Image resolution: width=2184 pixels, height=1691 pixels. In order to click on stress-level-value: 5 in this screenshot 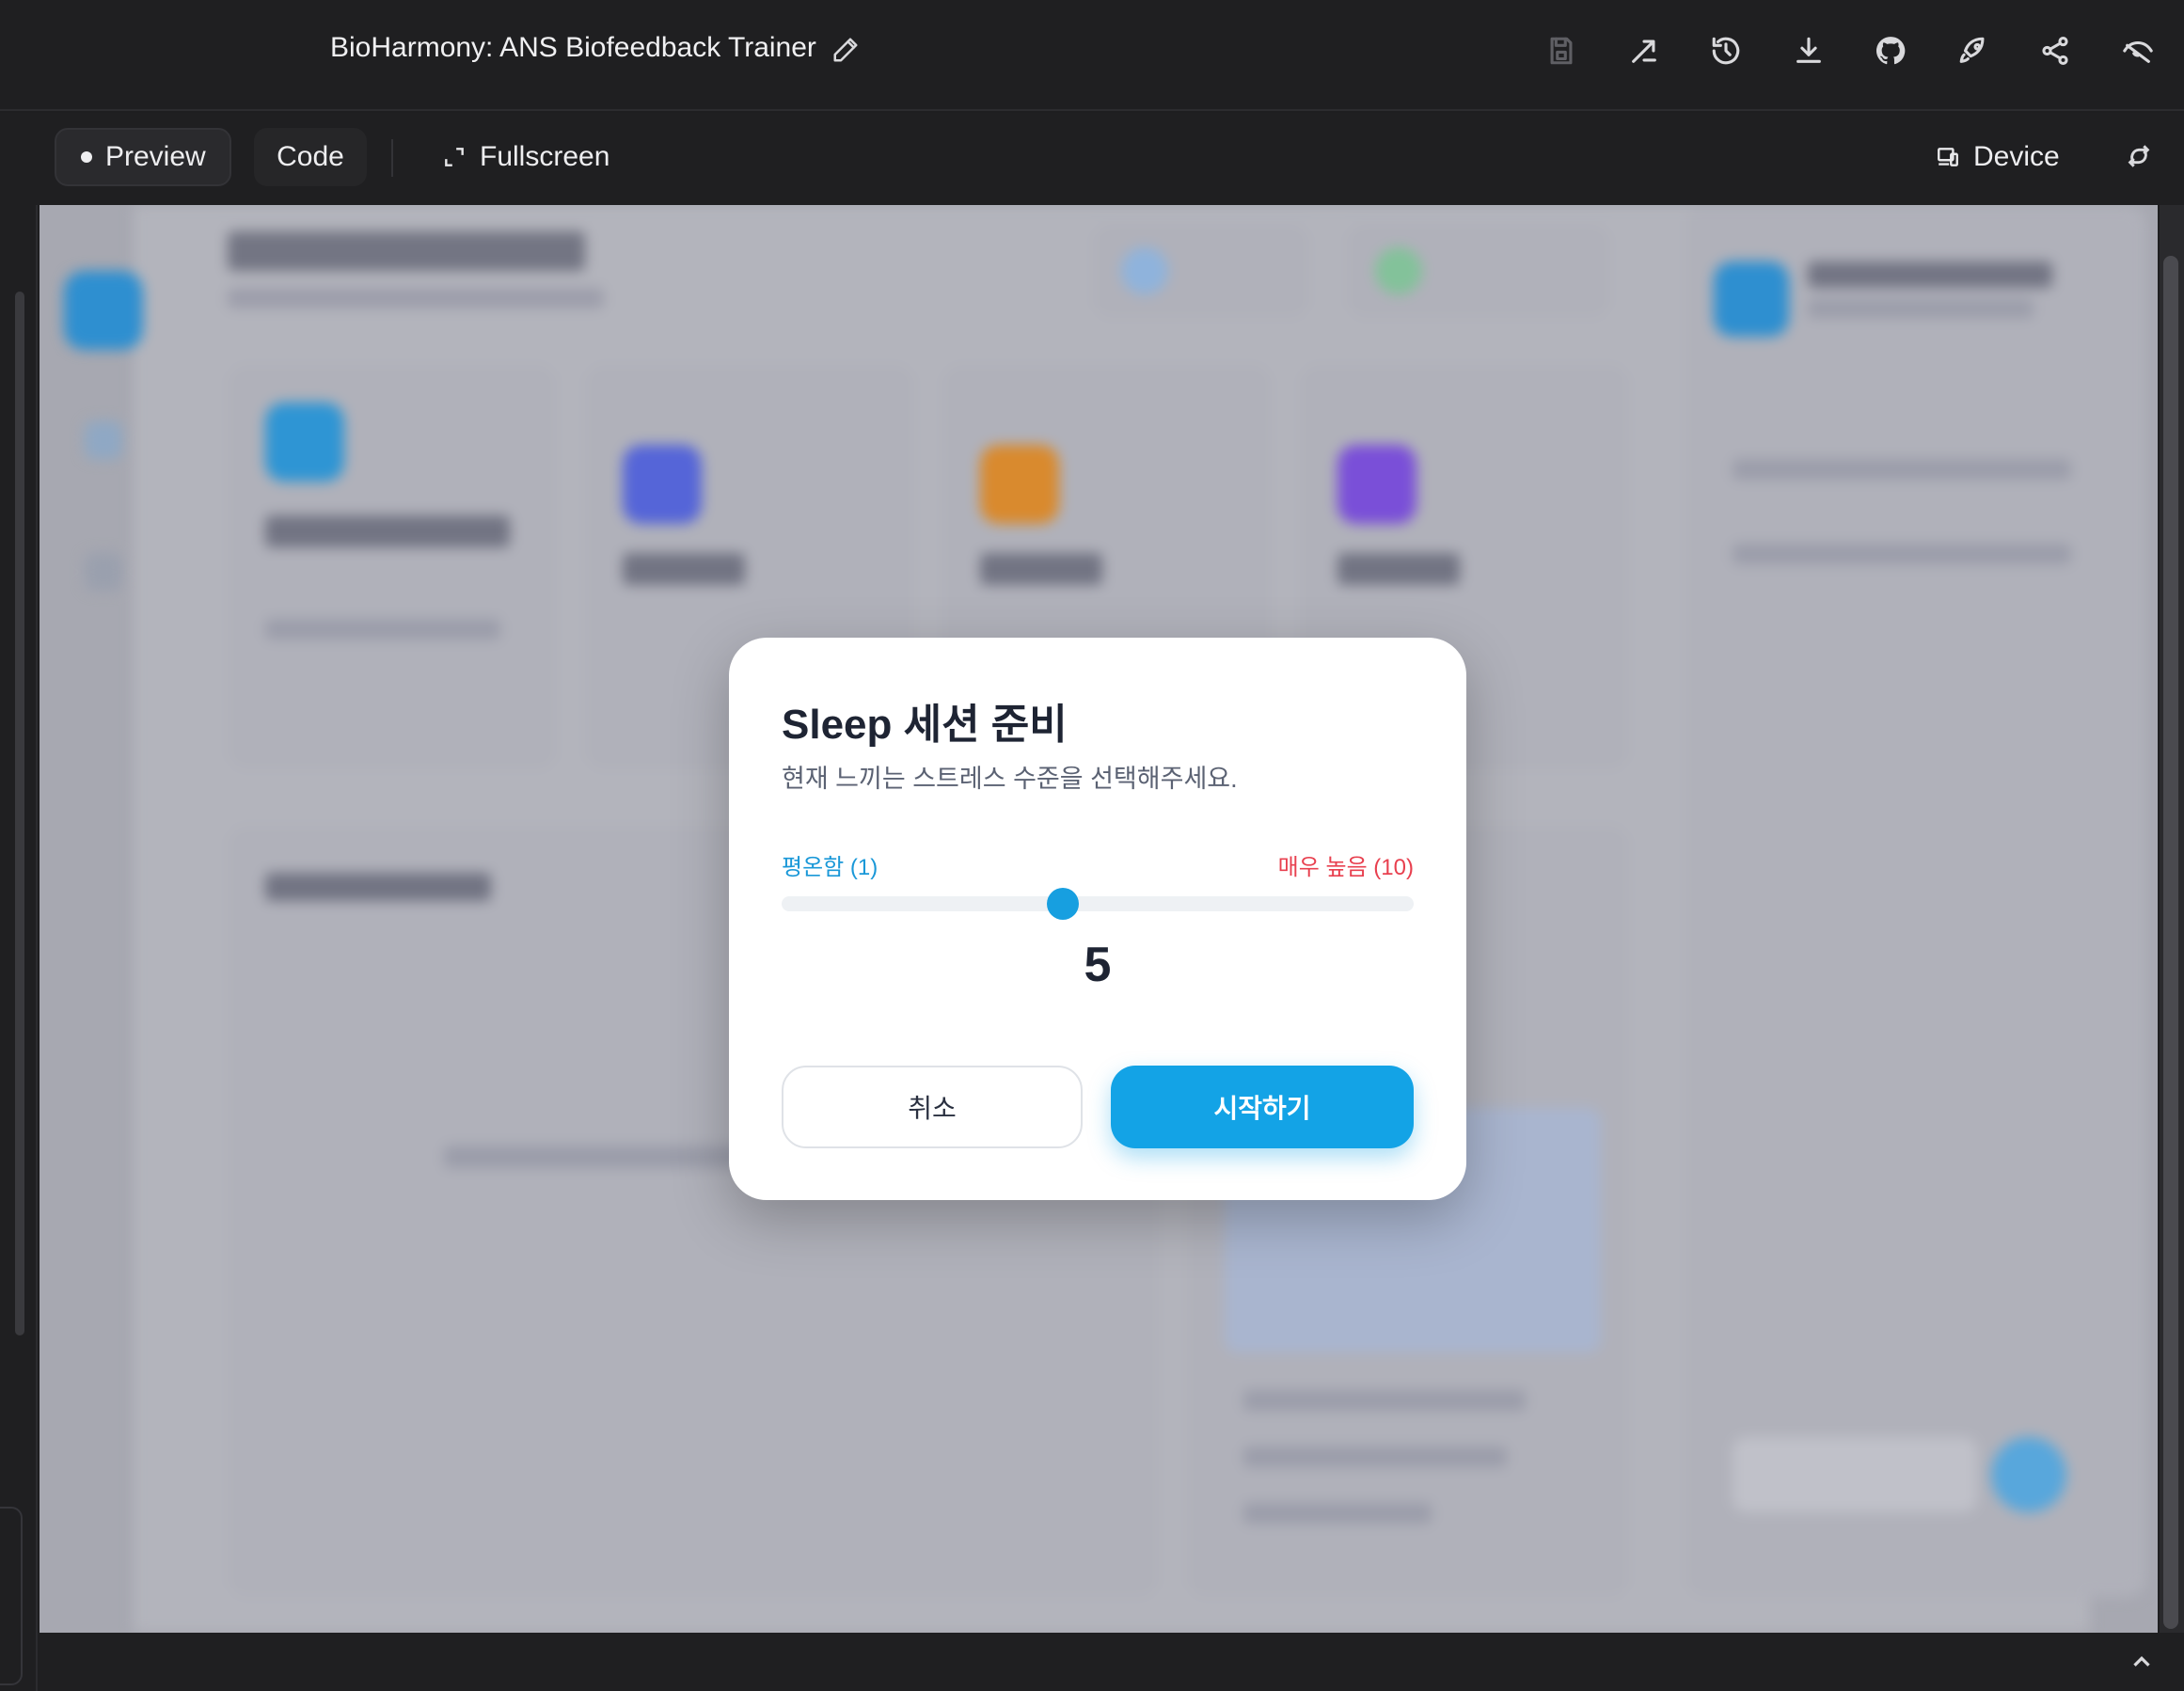, I will do `click(1098, 965)`.